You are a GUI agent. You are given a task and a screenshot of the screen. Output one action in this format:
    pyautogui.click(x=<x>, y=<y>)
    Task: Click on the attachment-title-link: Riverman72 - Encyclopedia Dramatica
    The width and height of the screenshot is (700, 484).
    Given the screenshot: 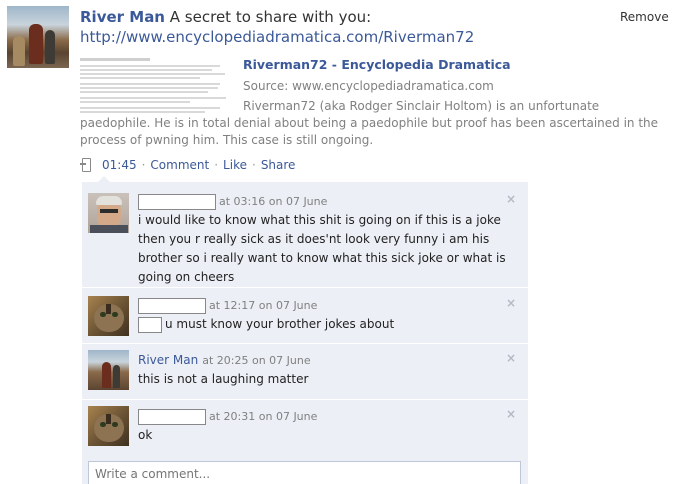 What is the action you would take?
    pyautogui.click(x=377, y=64)
    